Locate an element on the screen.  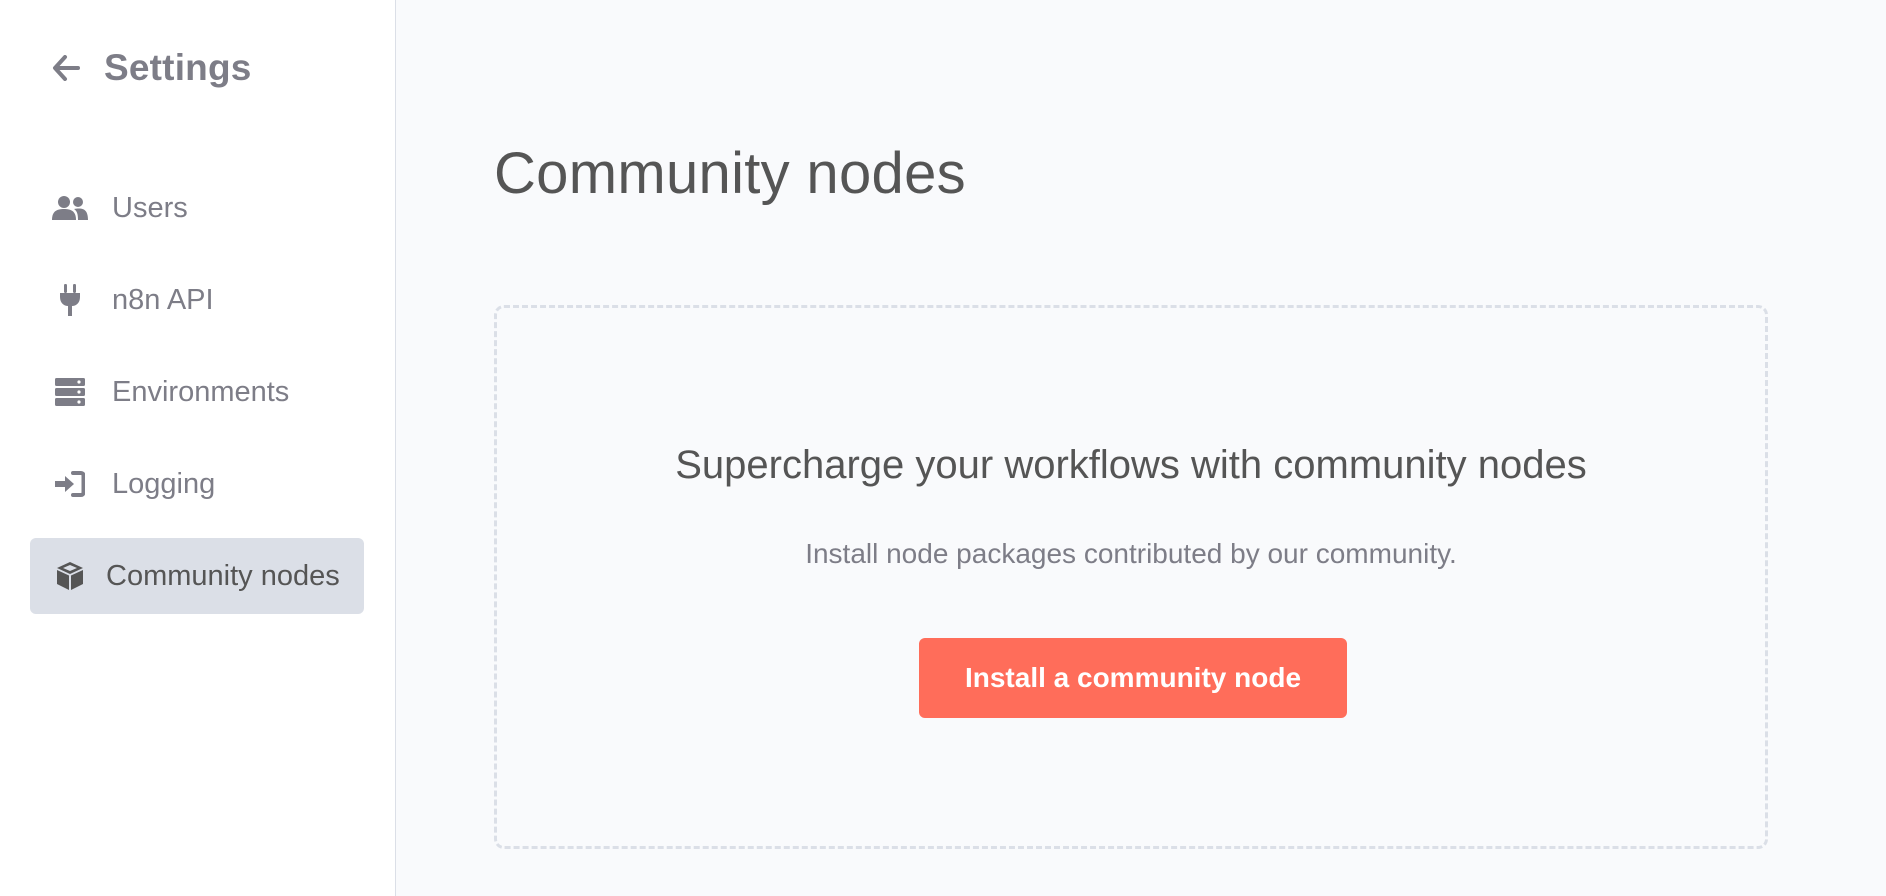
cube-icon is located at coordinates (70, 576).